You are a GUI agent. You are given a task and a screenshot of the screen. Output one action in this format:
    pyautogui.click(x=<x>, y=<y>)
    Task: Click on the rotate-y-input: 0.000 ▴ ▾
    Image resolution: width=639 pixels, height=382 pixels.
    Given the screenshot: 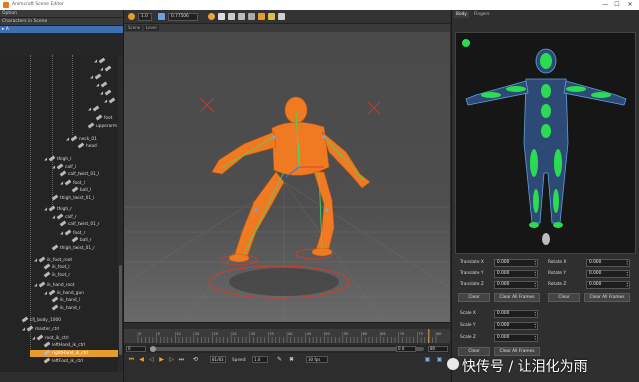 What is the action you would take?
    pyautogui.click(x=608, y=274)
    